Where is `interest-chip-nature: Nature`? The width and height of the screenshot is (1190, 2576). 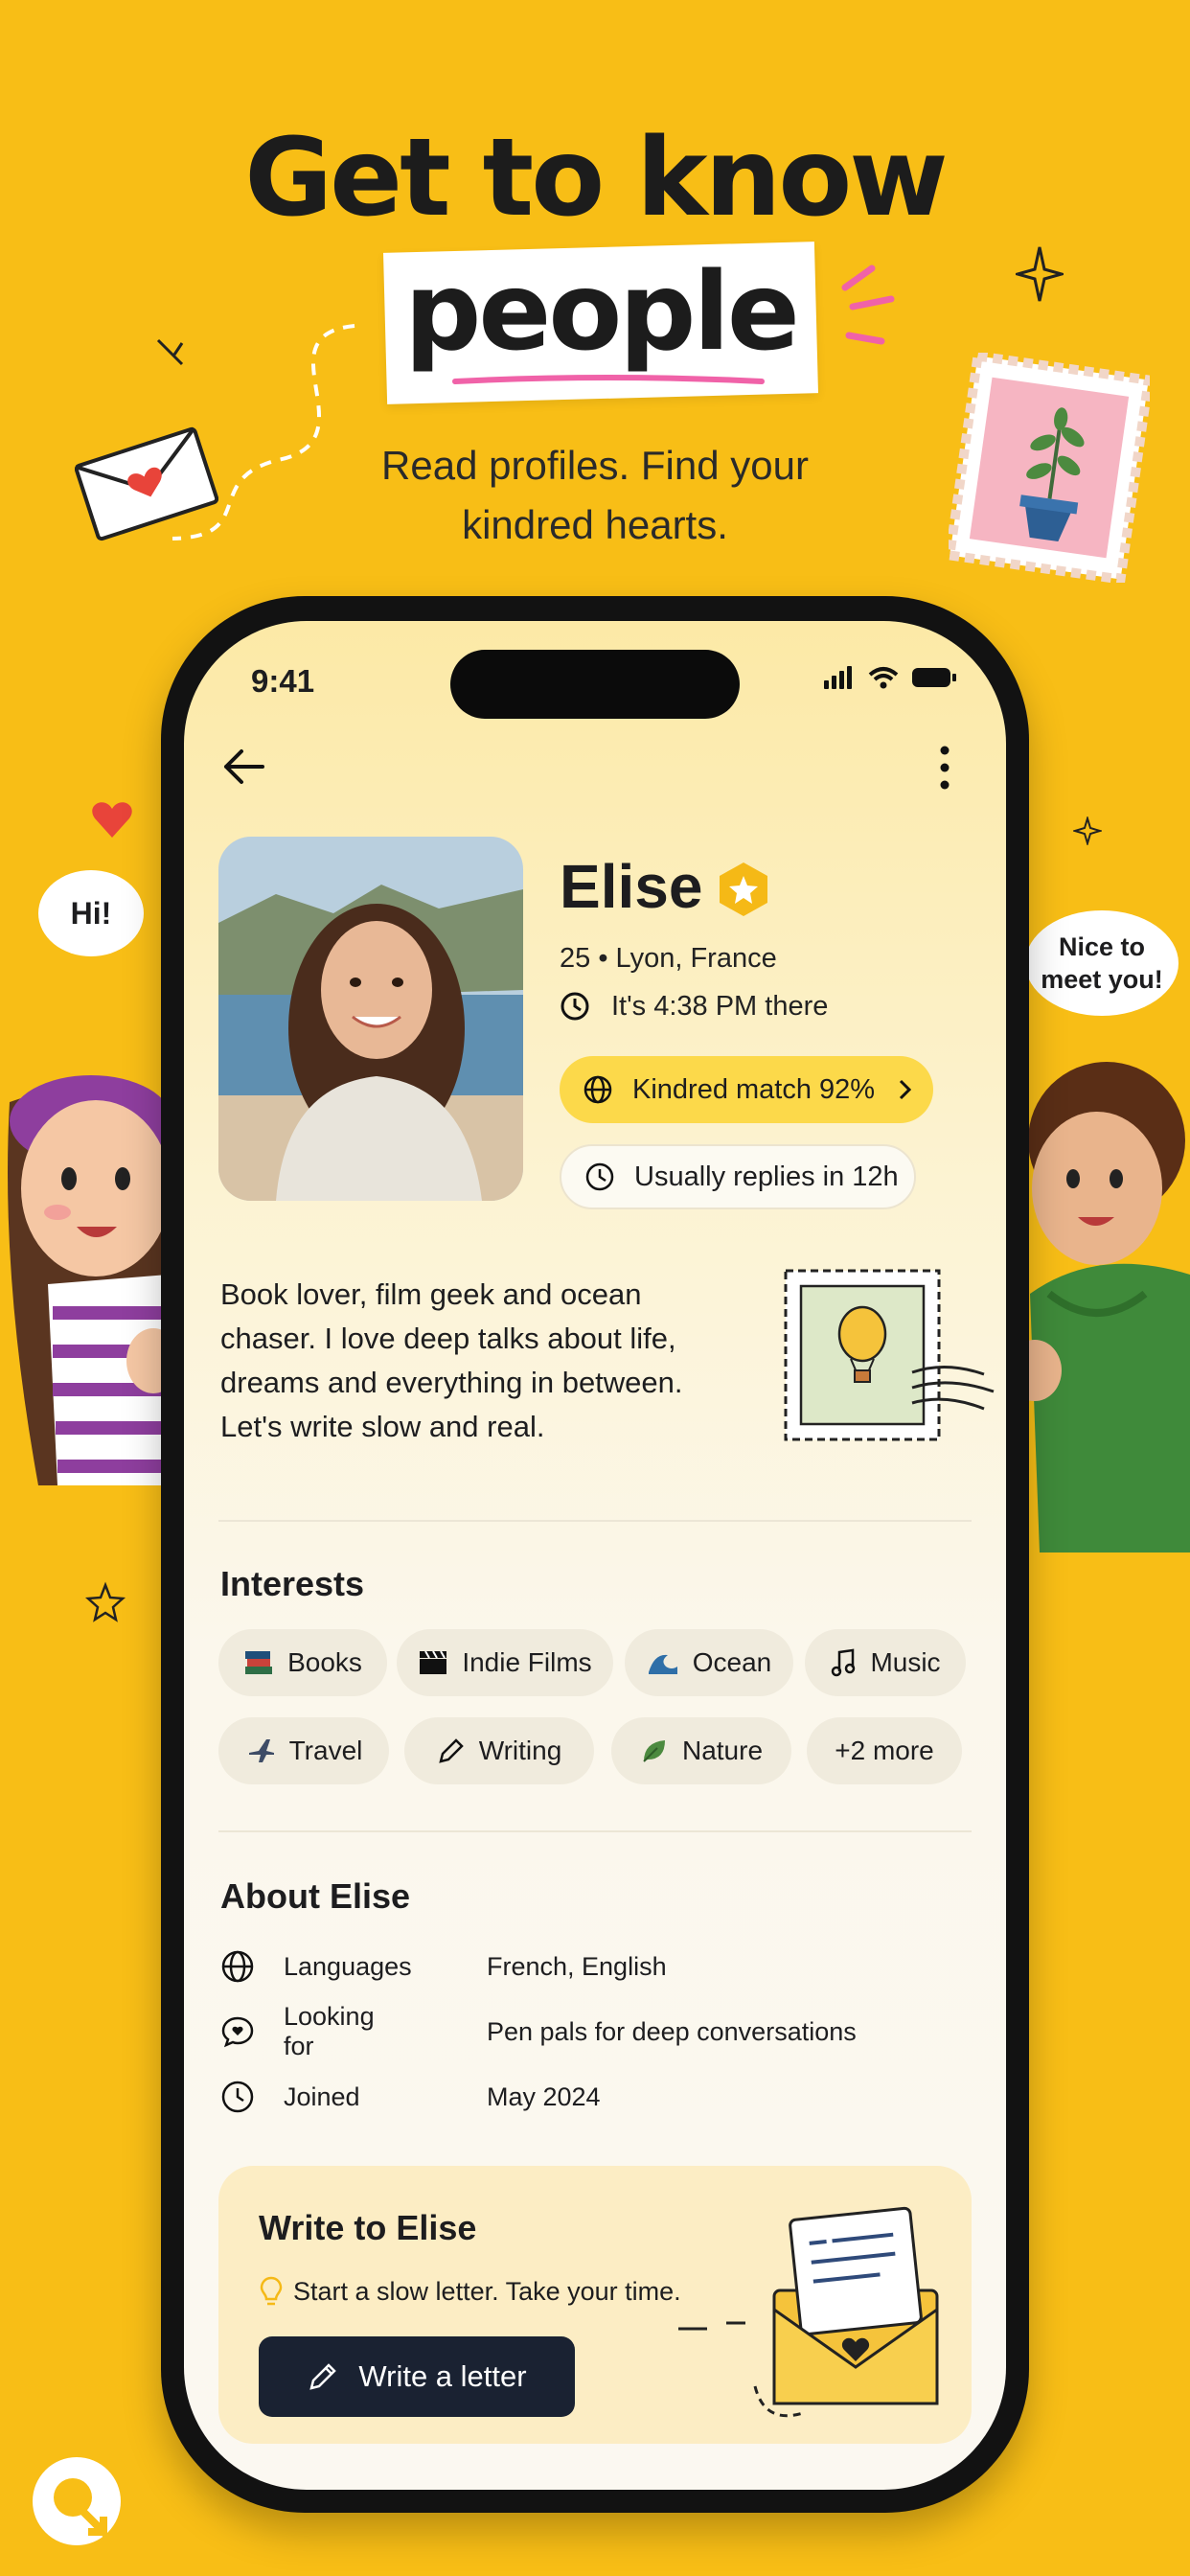
interest-chip-nature: Nature is located at coordinates (701, 1750).